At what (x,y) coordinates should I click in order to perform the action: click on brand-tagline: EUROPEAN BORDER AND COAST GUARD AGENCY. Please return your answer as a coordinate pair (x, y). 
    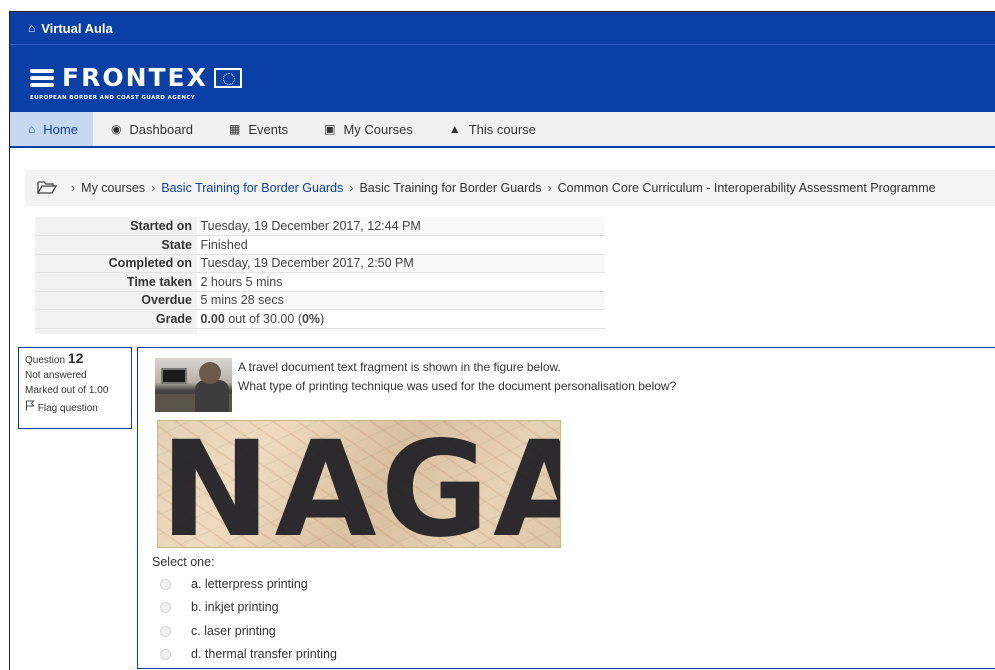
    Looking at the image, I should click on (113, 98).